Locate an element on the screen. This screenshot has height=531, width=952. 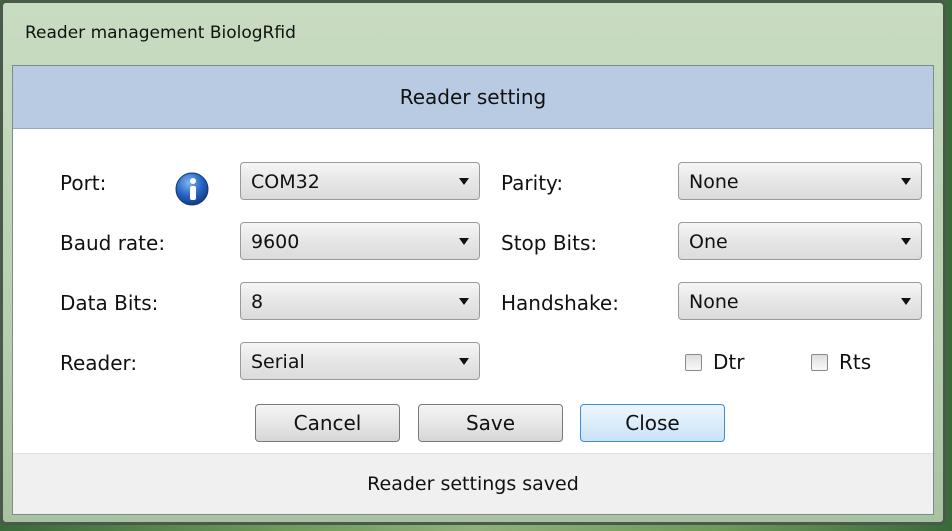
stop-bits-select-value: One is located at coordinates (708, 242).